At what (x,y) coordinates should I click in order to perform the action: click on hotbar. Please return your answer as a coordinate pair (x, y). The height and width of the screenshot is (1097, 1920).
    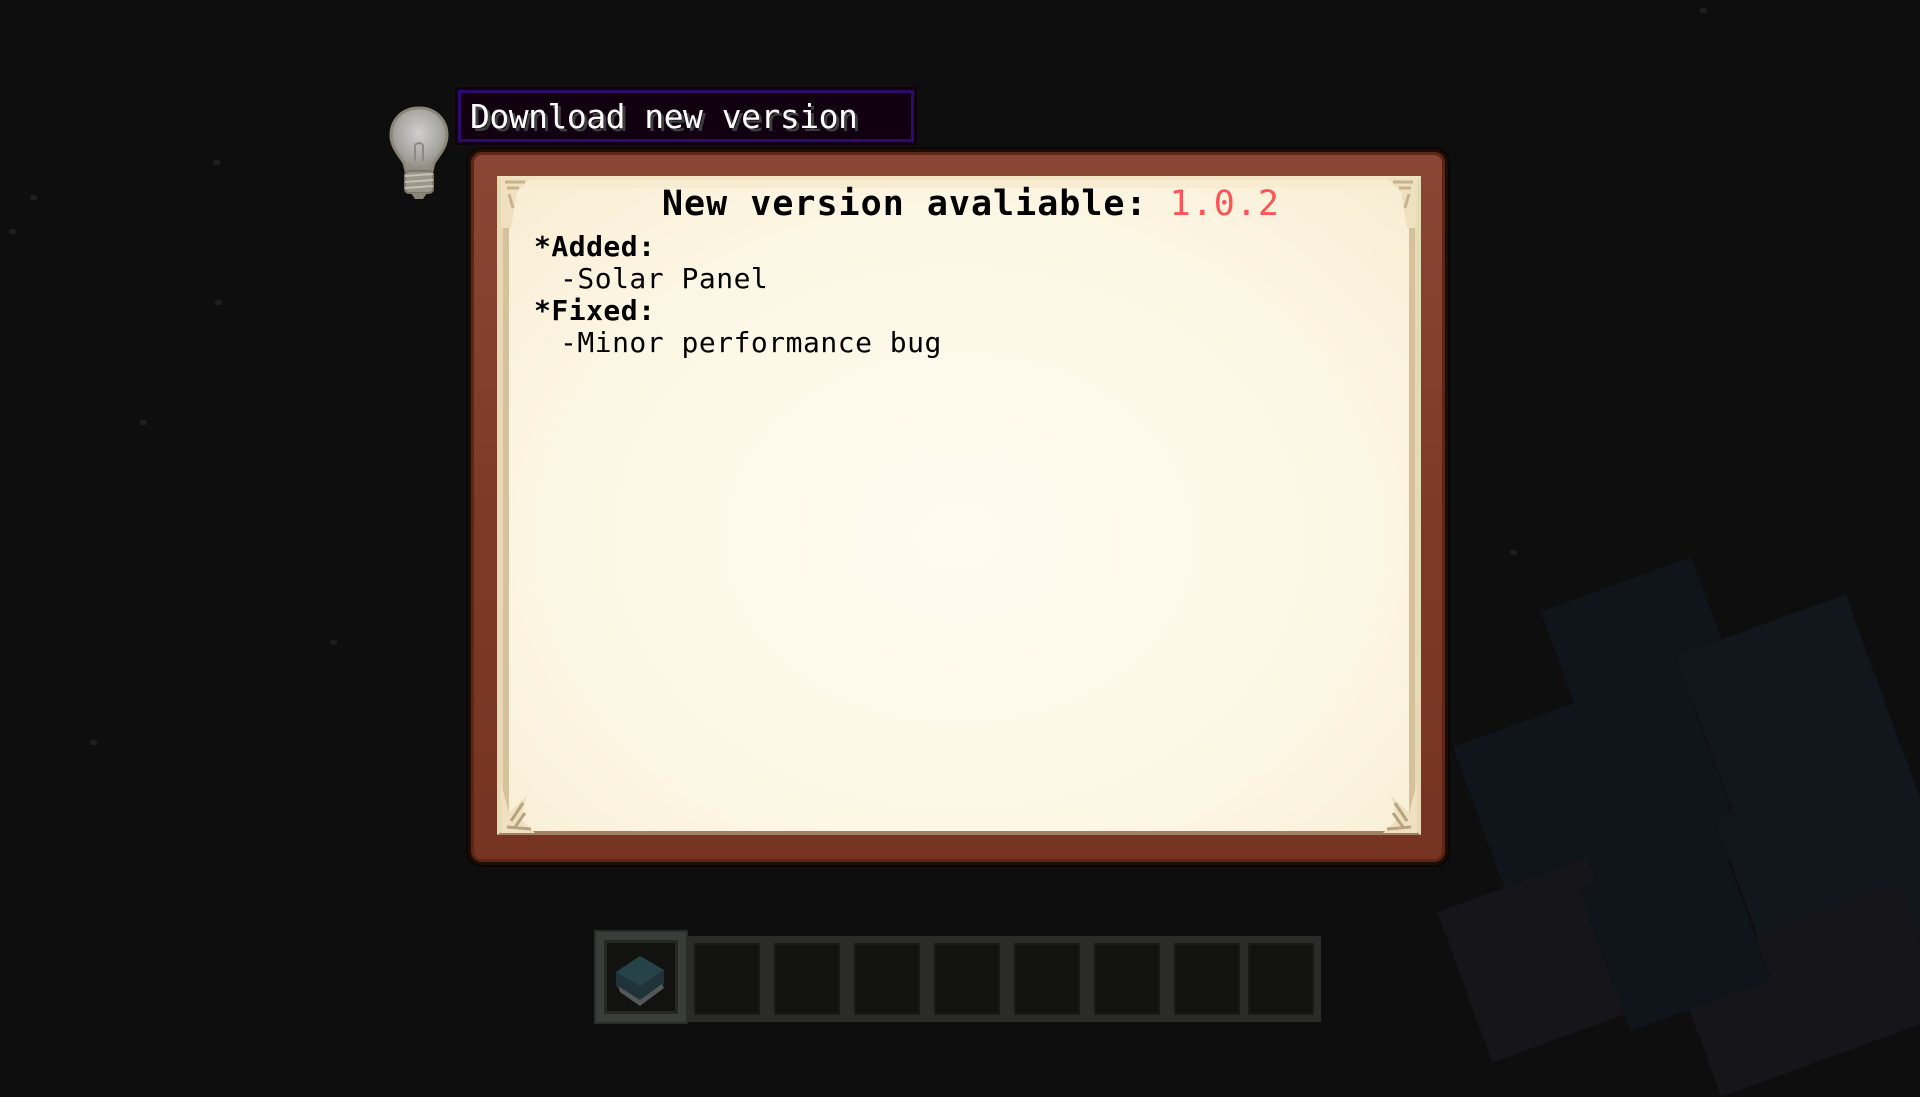
    Looking at the image, I should click on (958, 977).